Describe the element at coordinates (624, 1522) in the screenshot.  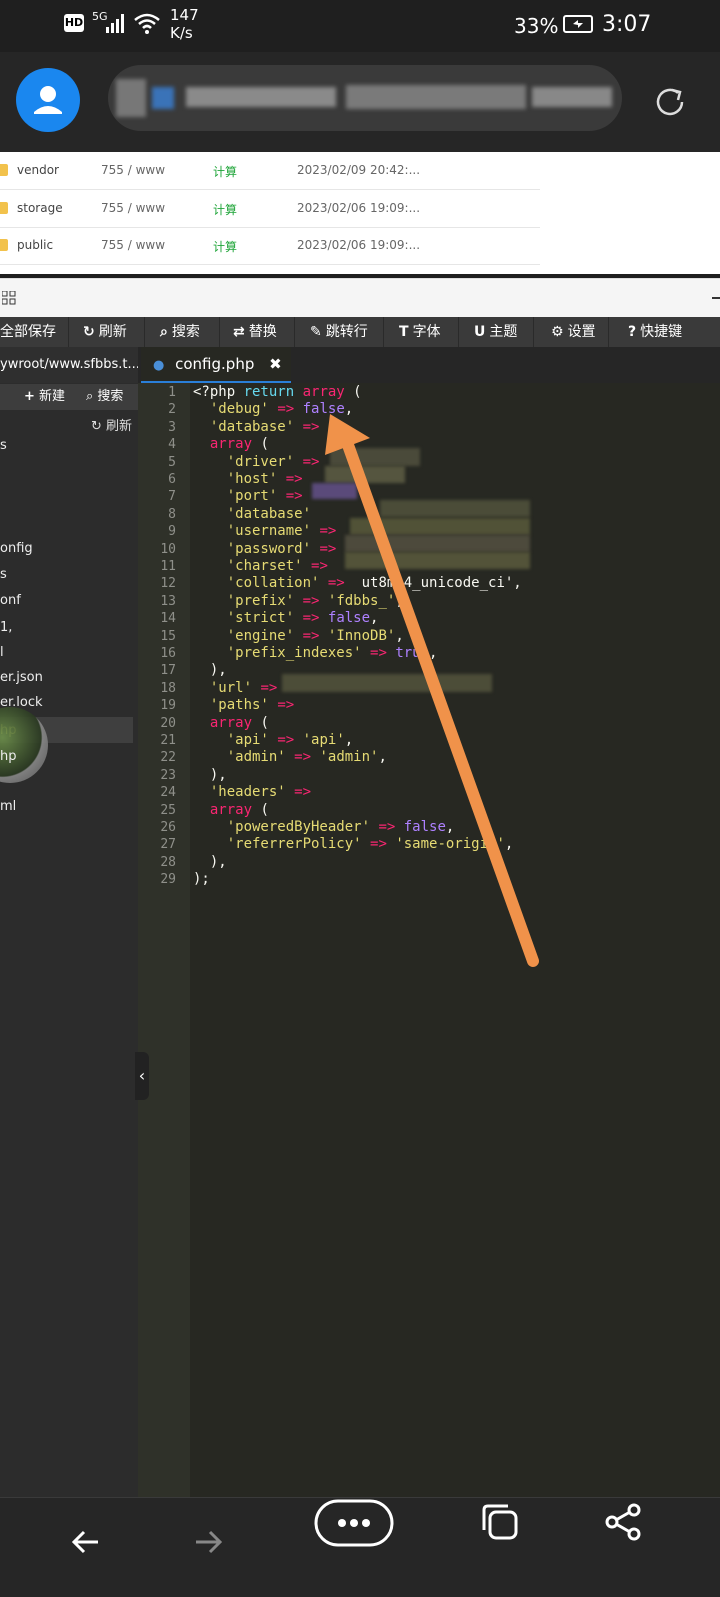
I see `share-icon` at that location.